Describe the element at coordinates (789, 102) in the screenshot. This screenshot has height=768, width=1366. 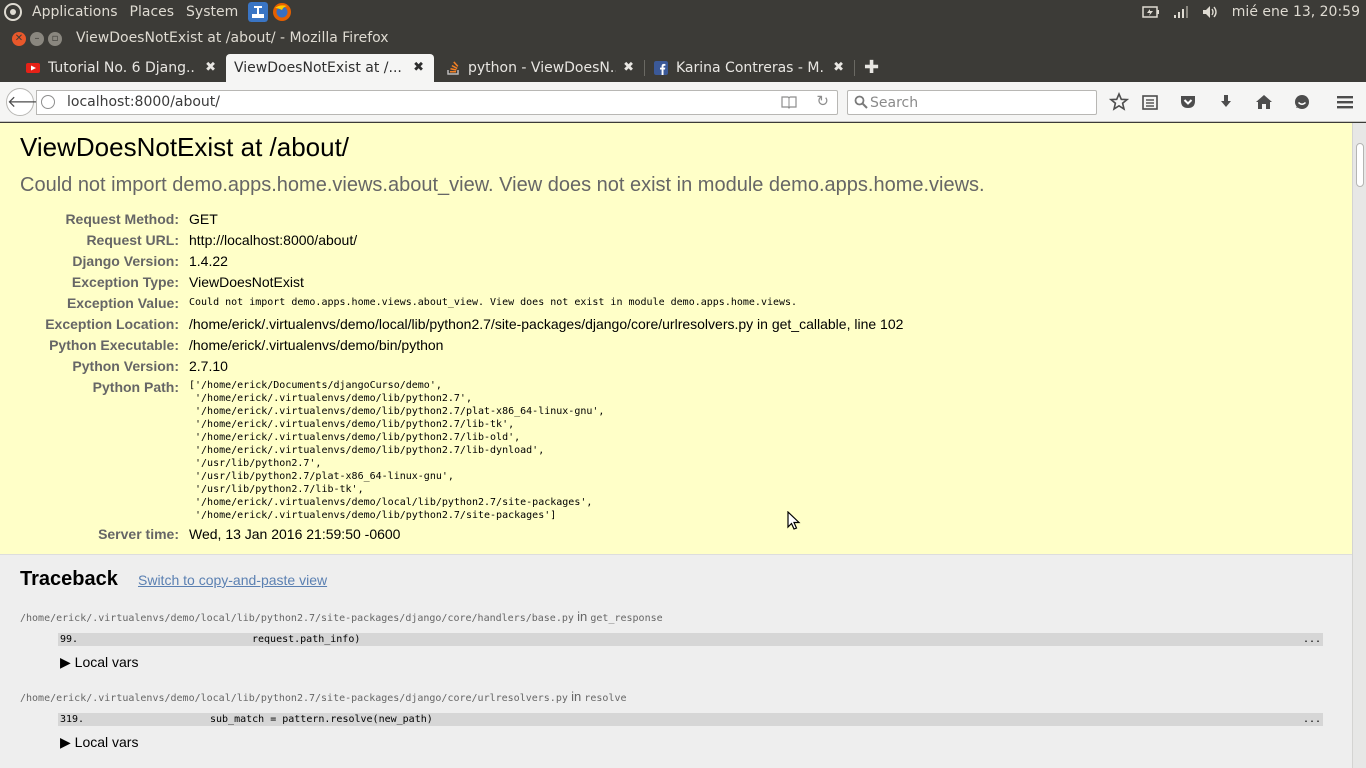
I see `reader-view-icon` at that location.